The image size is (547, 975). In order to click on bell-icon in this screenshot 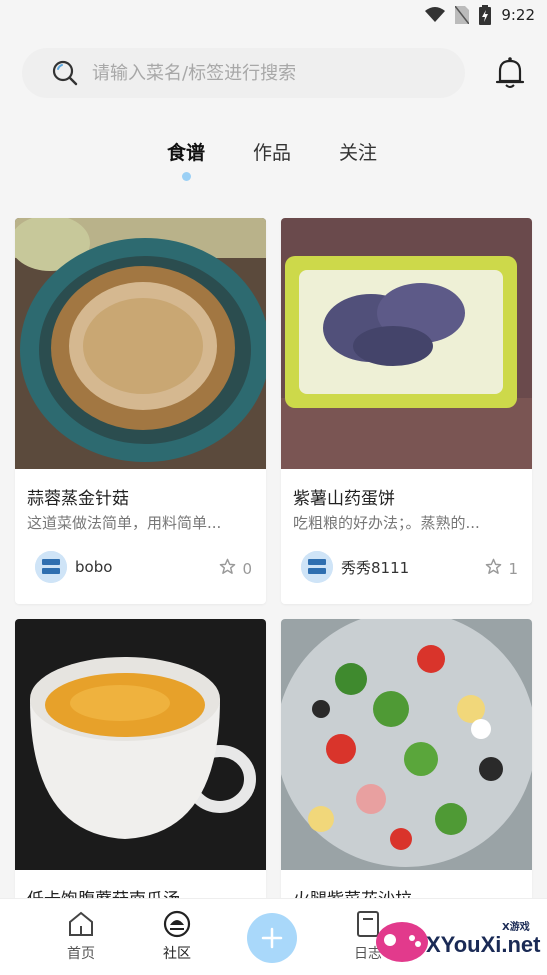, I will do `click(510, 73)`.